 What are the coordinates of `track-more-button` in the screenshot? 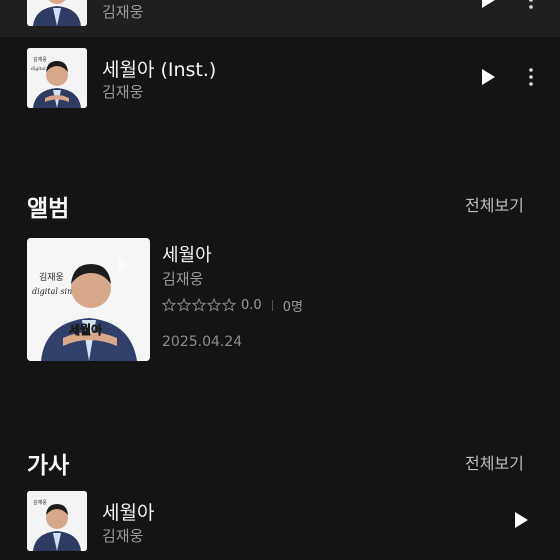 It's located at (531, 77).